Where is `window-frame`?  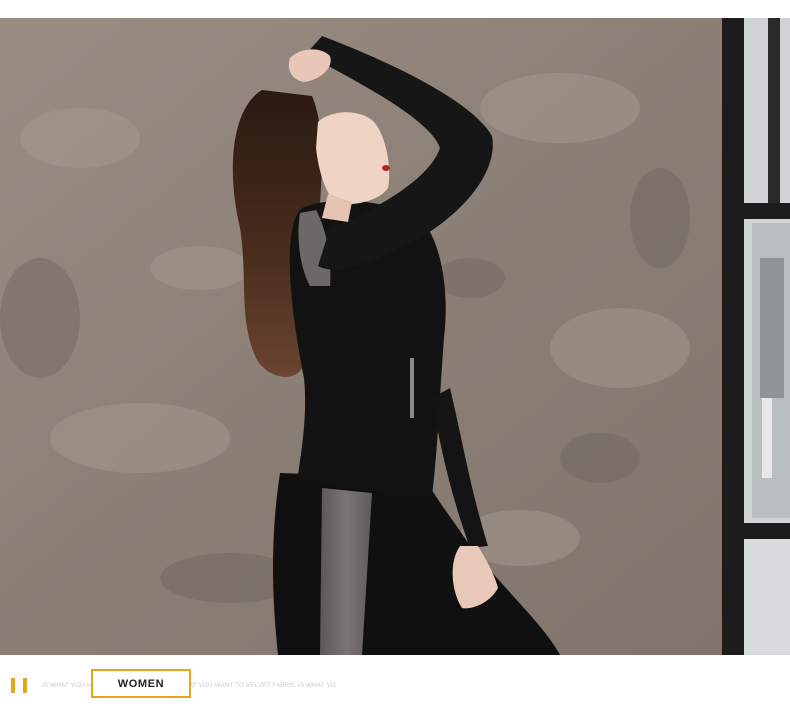
window-frame is located at coordinates (756, 336).